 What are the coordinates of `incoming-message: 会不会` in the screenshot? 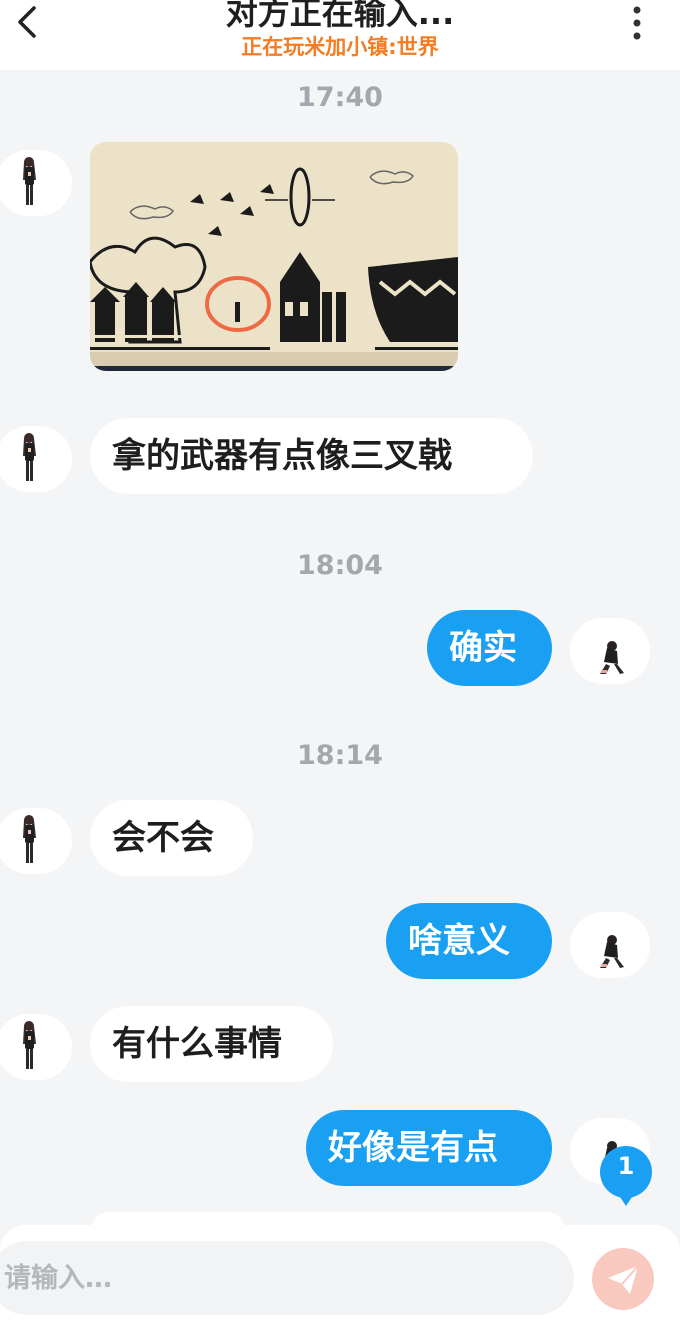 It's located at (171, 838).